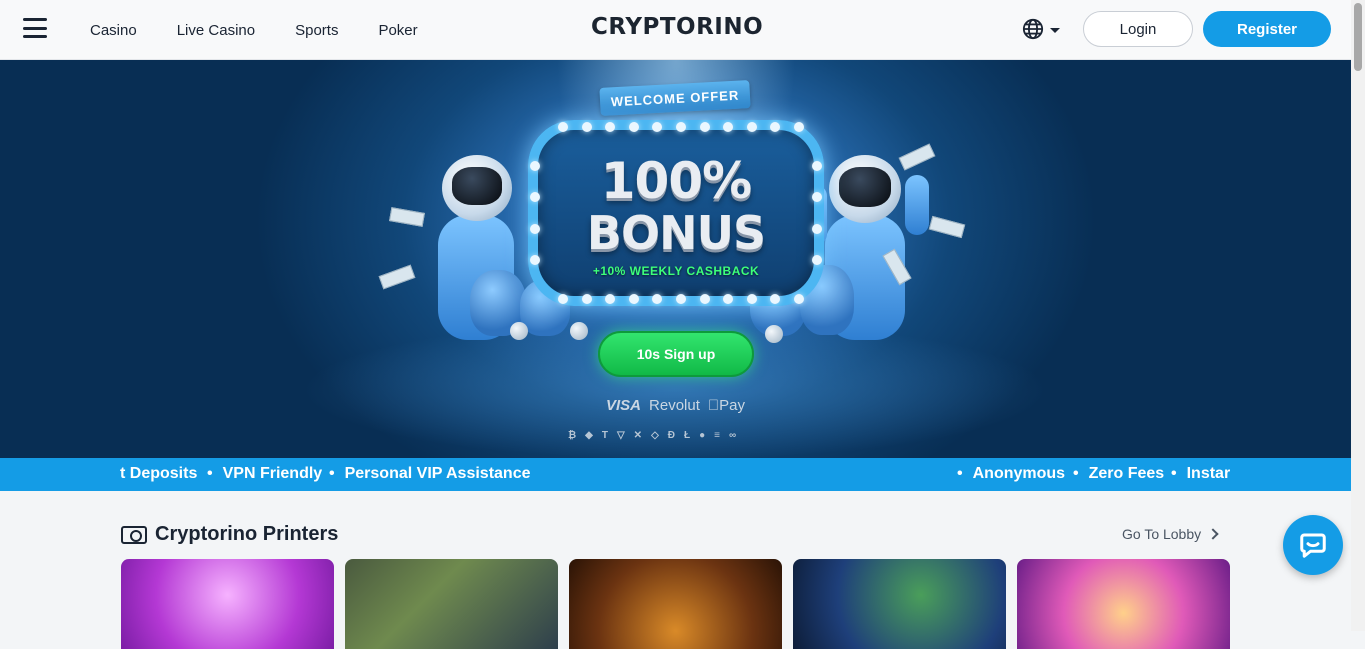 The image size is (1365, 649). Describe the element at coordinates (216, 30) in the screenshot. I see `nav-live-casino: Live Casino` at that location.